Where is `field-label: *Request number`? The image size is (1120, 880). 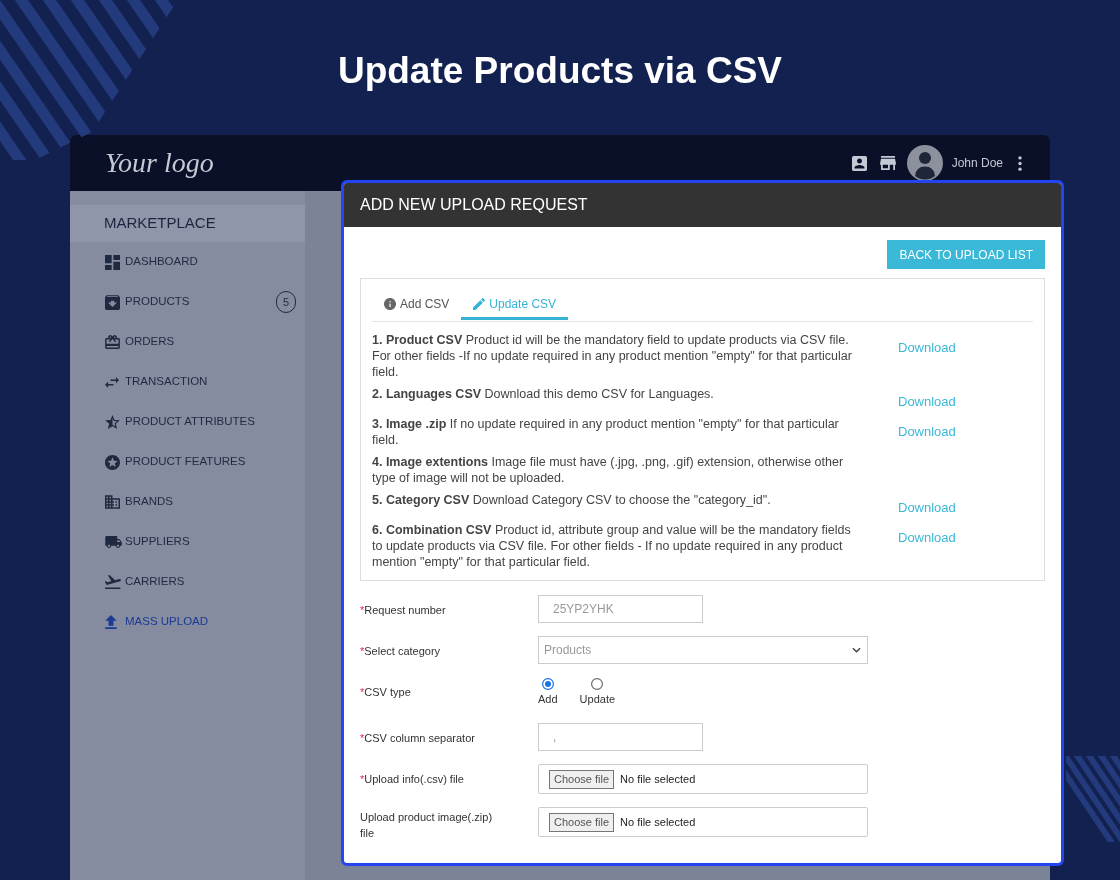
field-label: *Request number is located at coordinates (403, 610).